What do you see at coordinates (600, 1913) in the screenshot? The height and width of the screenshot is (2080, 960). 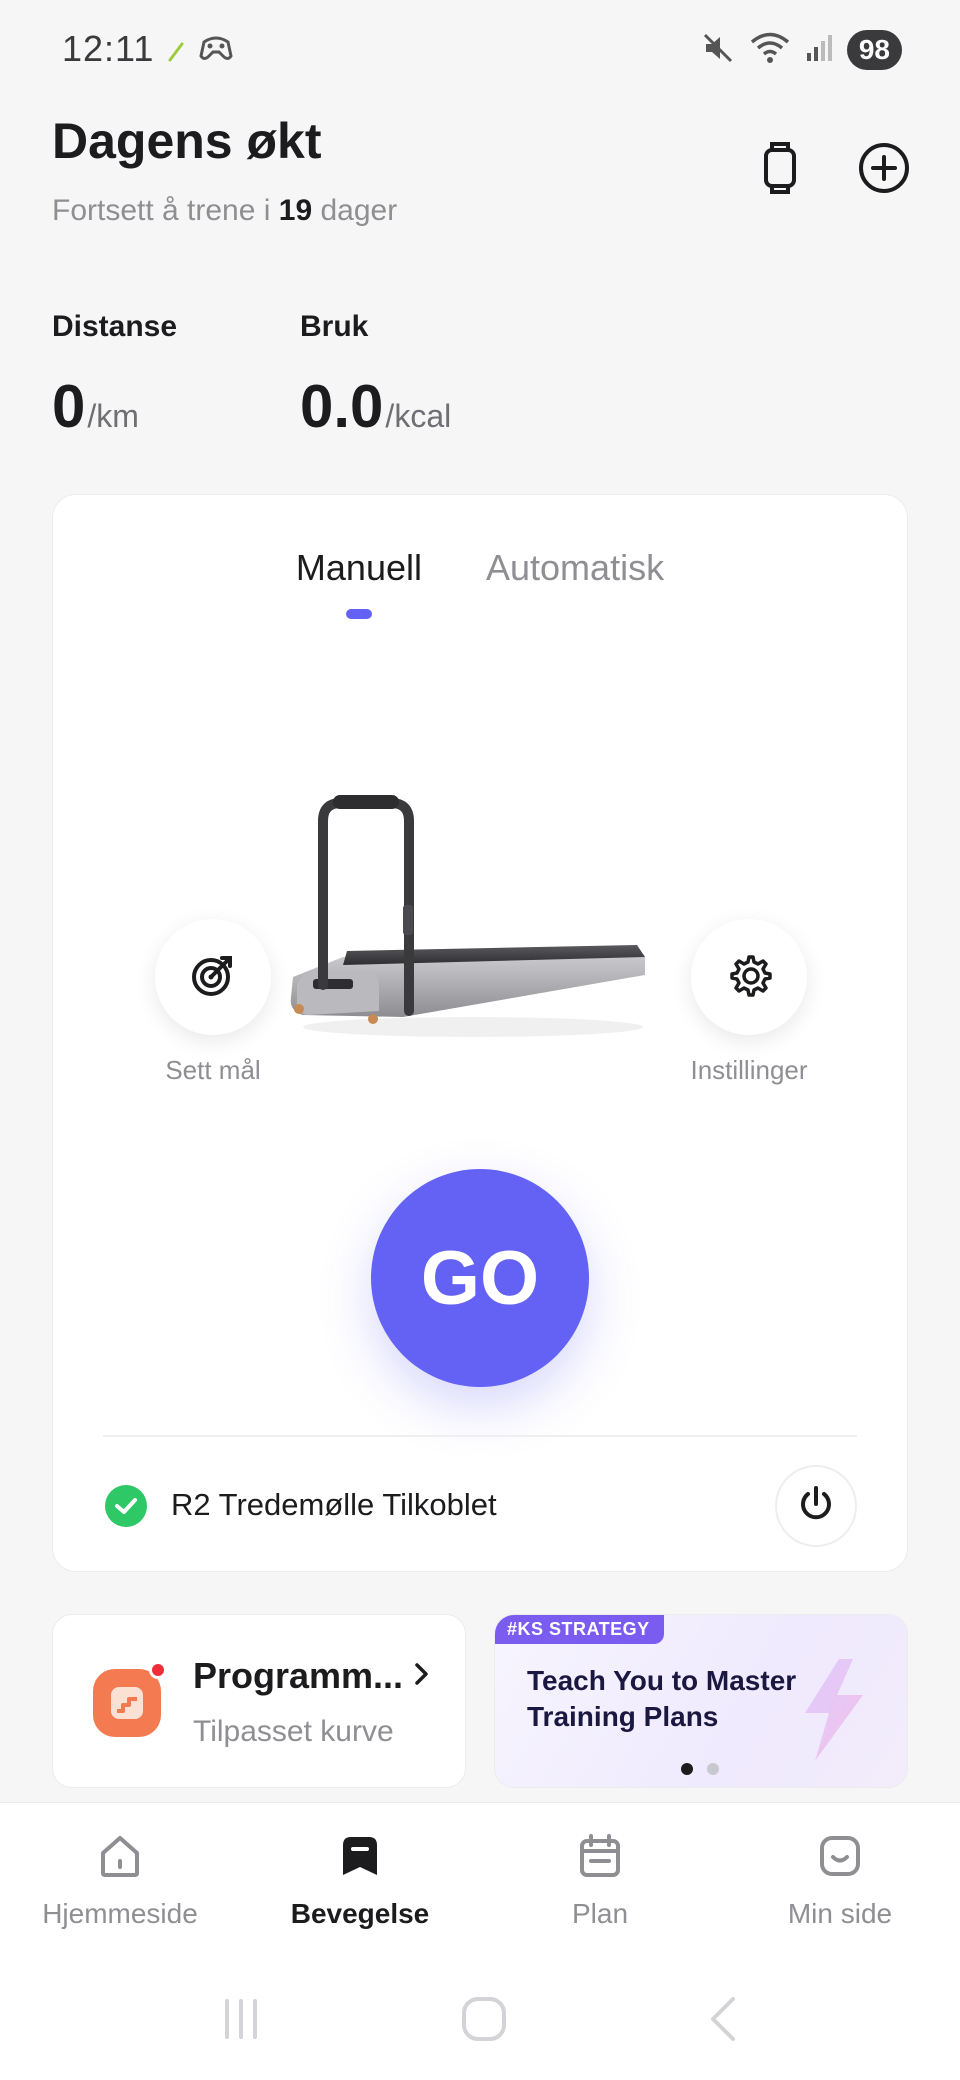 I see `nav-plan-label: Plan` at bounding box center [600, 1913].